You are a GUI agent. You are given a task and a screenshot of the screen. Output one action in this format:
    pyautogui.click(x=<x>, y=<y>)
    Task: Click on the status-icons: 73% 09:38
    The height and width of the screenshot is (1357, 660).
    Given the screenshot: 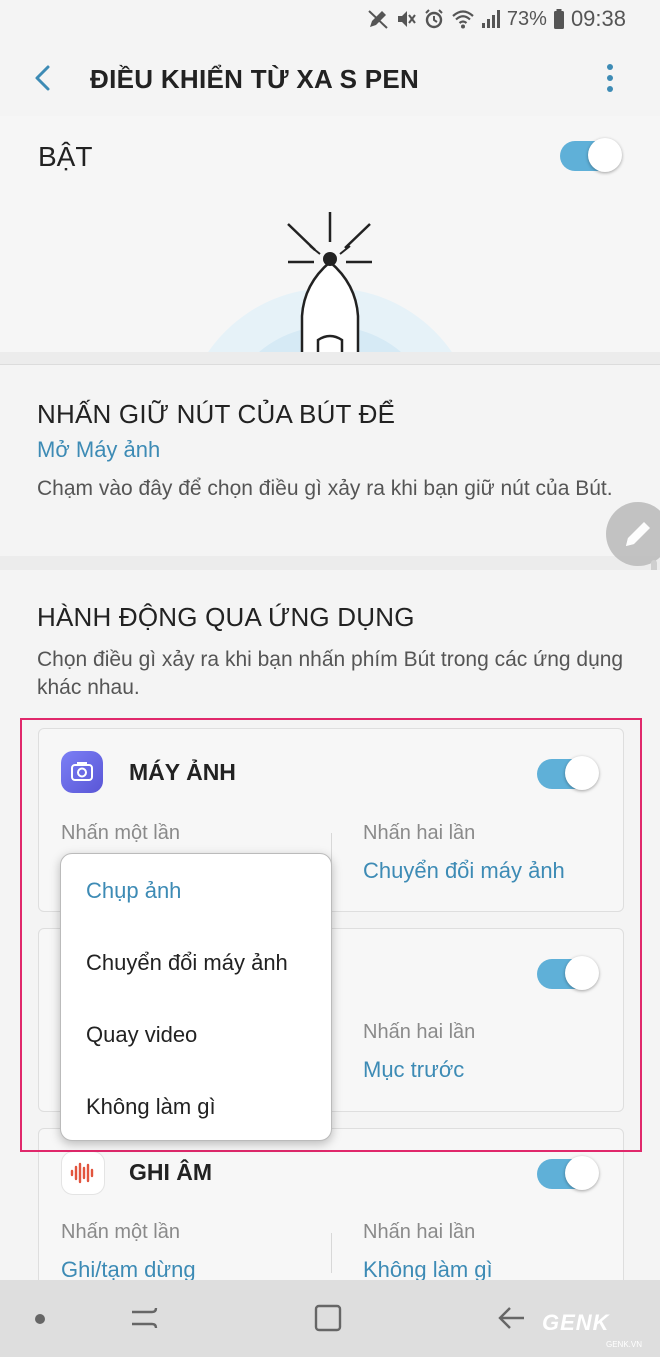 What is the action you would take?
    pyautogui.click(x=496, y=19)
    